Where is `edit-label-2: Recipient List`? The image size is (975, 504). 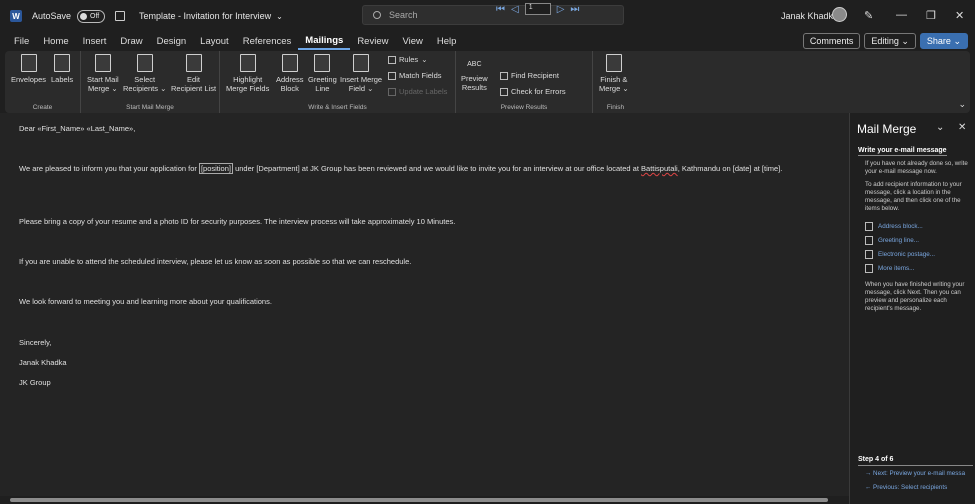
edit-label-2: Recipient List is located at coordinates (194, 88).